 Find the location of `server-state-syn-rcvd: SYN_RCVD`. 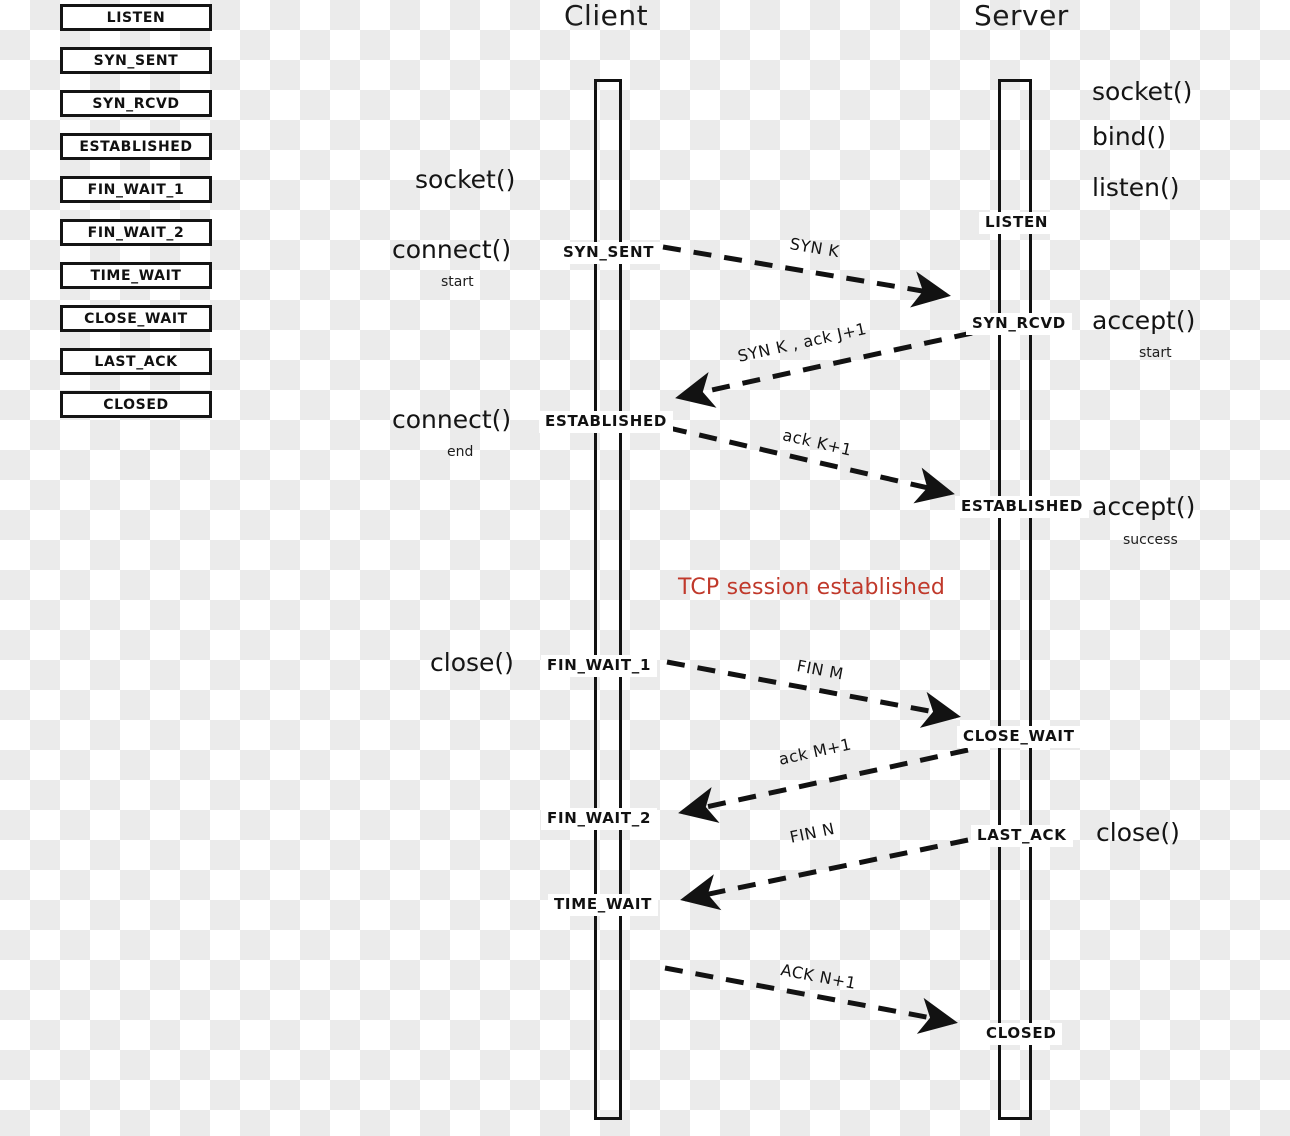

server-state-syn-rcvd: SYN_RCVD is located at coordinates (1019, 324).